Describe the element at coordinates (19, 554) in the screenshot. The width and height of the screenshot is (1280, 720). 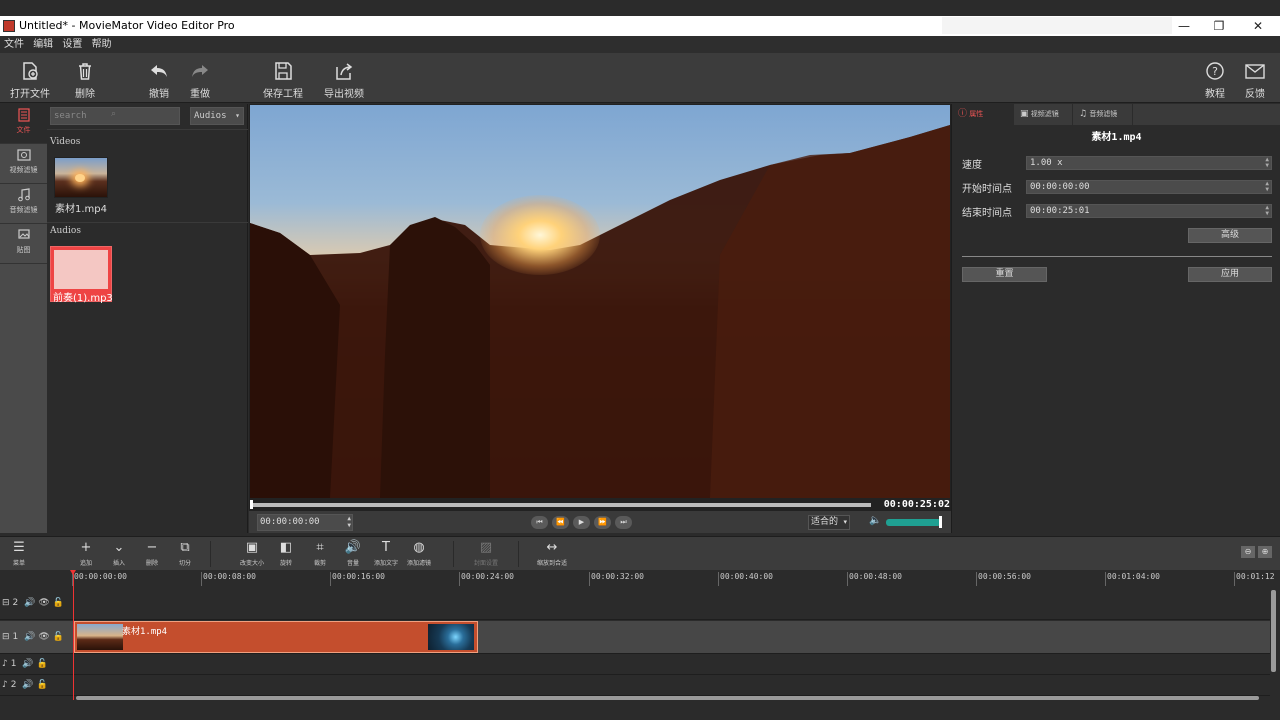
I see `timeline-menu-button: ☰ 菜单` at that location.